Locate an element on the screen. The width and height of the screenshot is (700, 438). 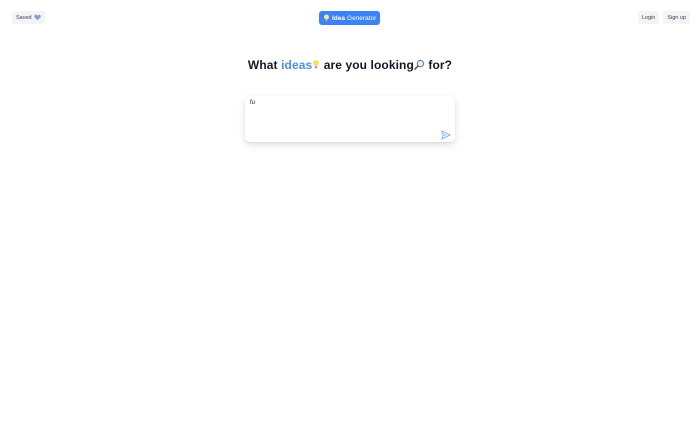
top-bar: Saved Idea Generator Login Sign up is located at coordinates (350, 18).